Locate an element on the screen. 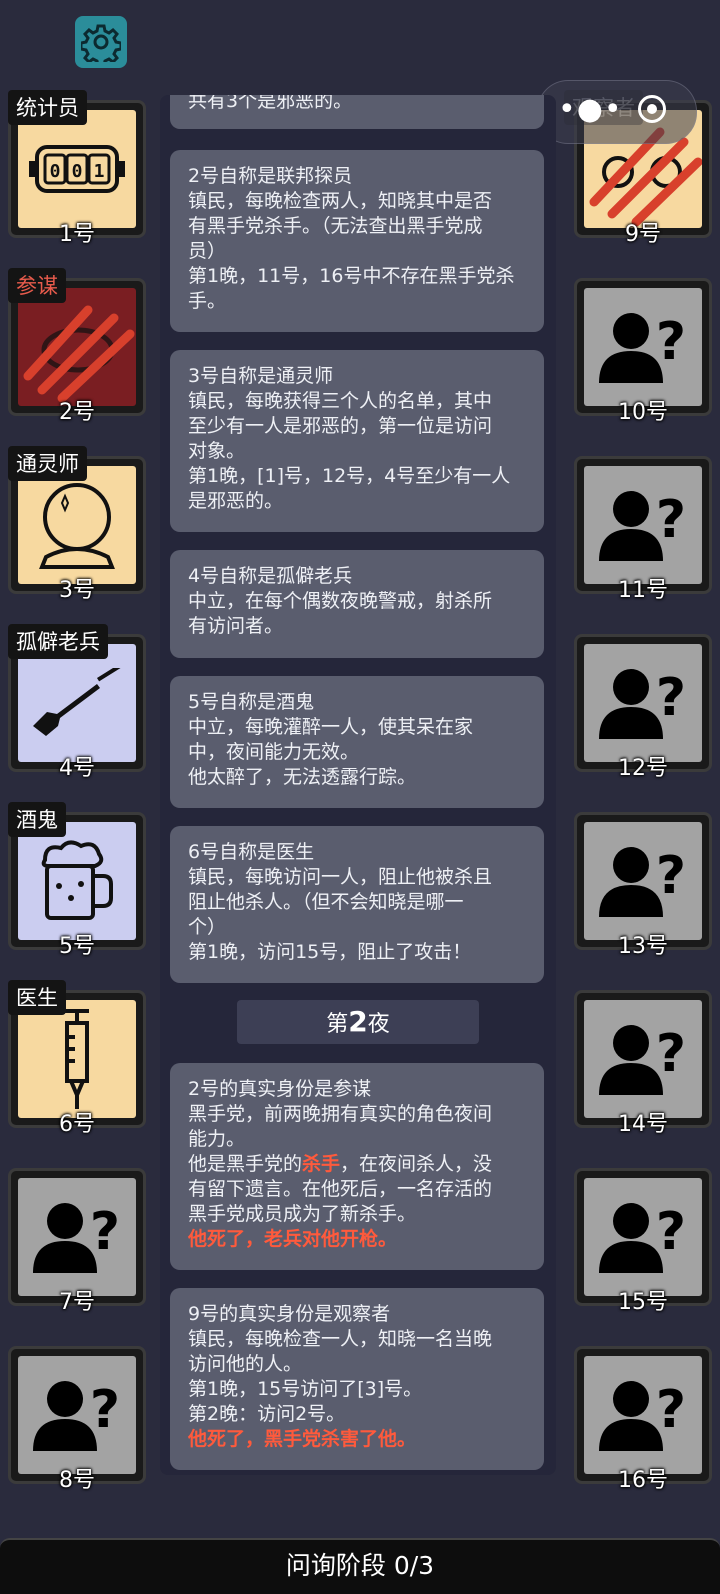 This screenshot has height=1594, width=720. player-card-6: 医生 6号 is located at coordinates (77, 1058).